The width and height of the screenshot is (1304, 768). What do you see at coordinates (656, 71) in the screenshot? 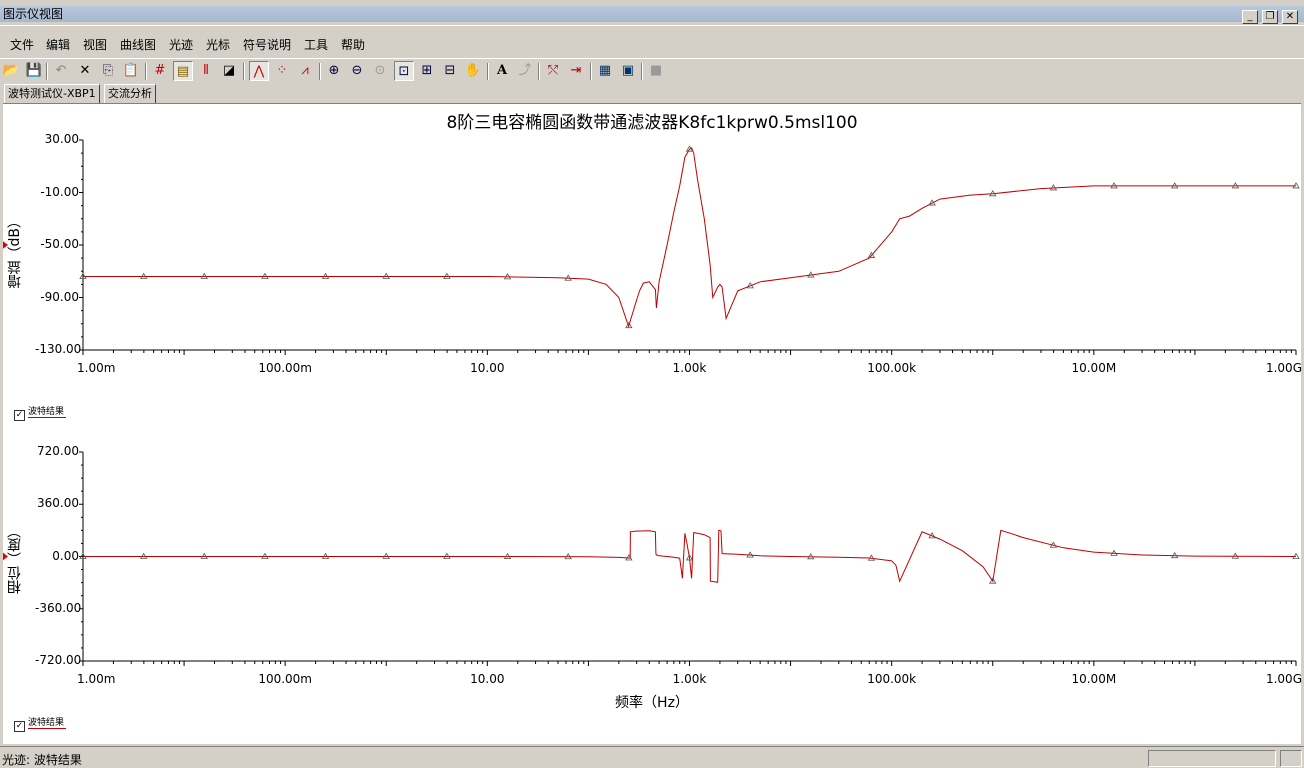
I see `stop-icon: ■` at bounding box center [656, 71].